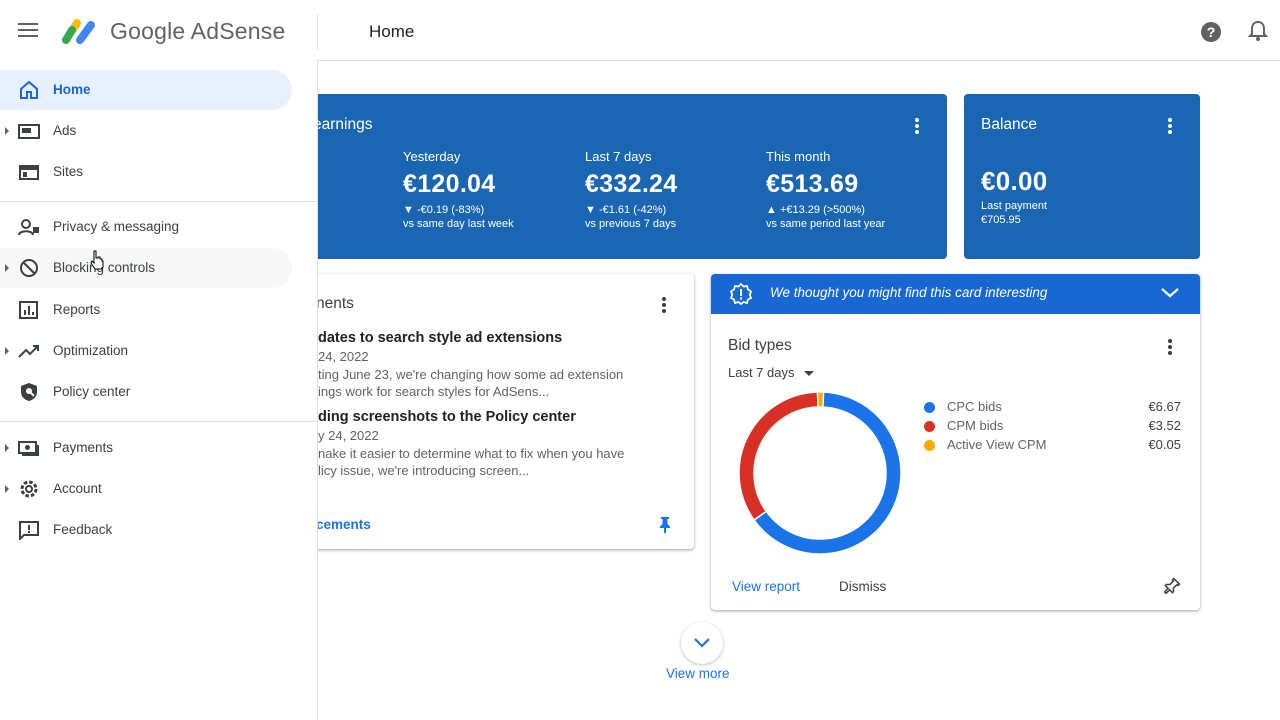  I want to click on announcement-title: ding screenshots to the Policy center, so click(447, 417).